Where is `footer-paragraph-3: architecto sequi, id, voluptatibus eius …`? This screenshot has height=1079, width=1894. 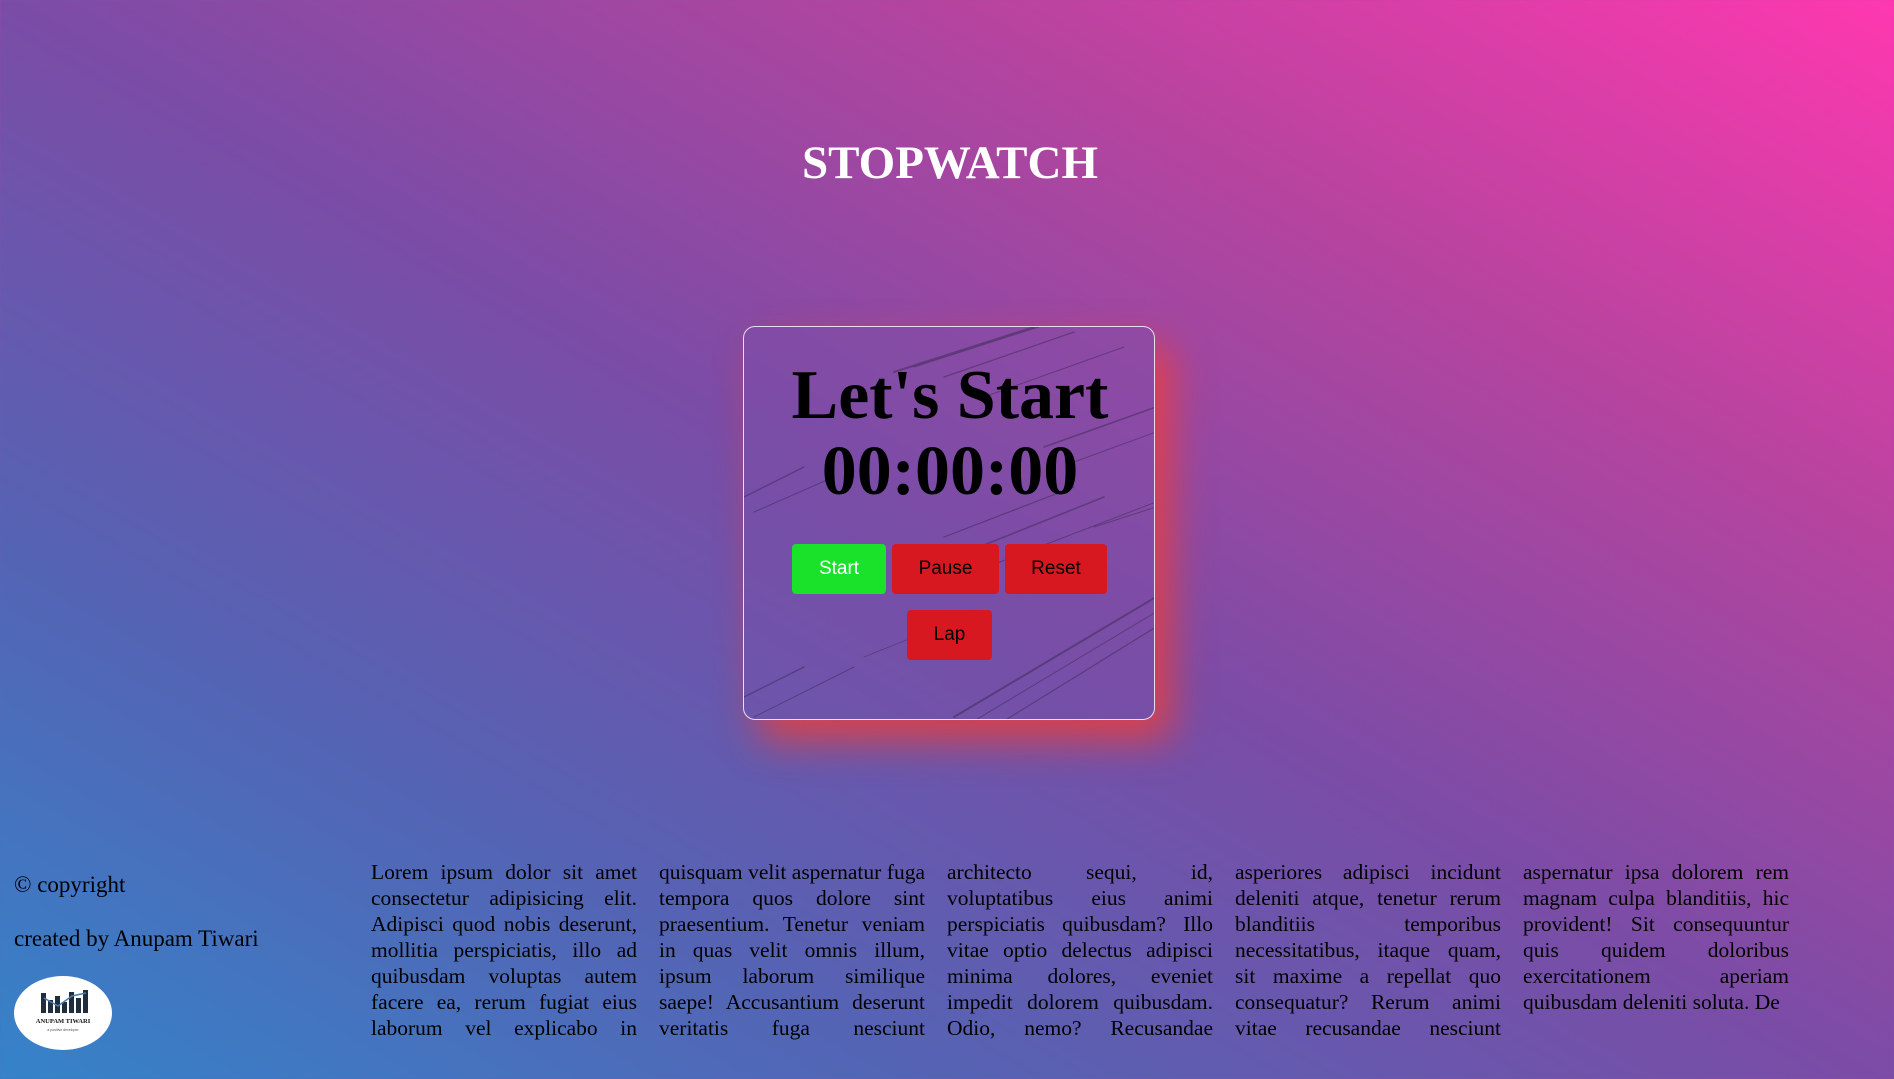
footer-paragraph-3: architecto sequi, id, voluptatibus eius … is located at coordinates (1080, 950).